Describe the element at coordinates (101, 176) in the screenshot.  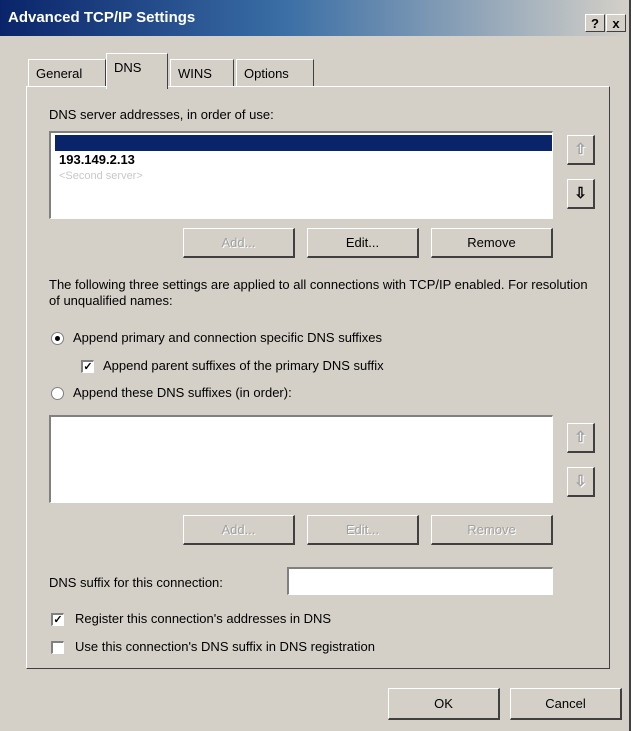
I see `dns-server-item: <Second server>` at that location.